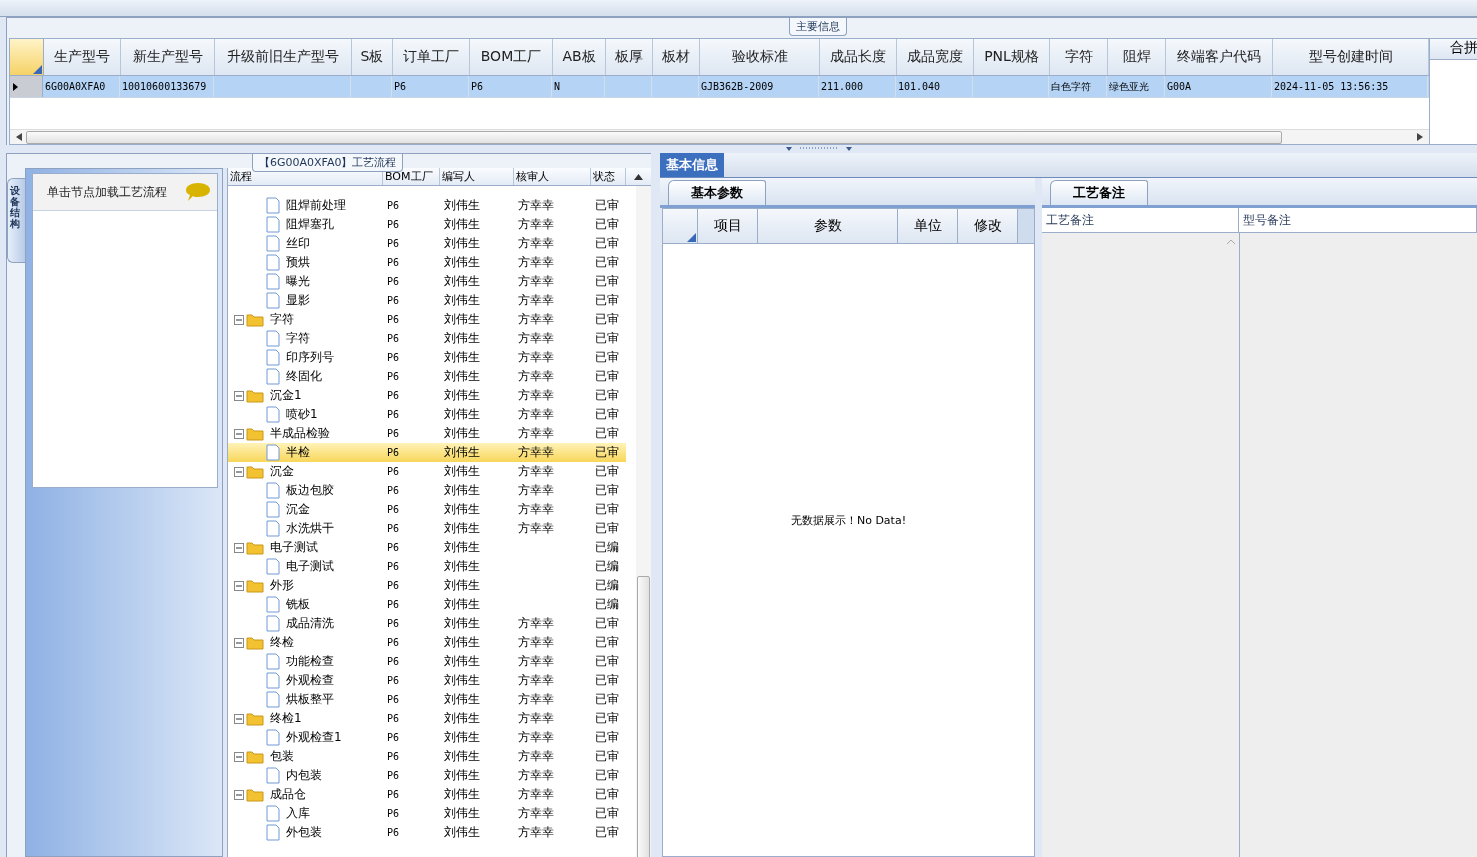 This screenshot has width=1477, height=857. Describe the element at coordinates (676, 57) in the screenshot. I see `column-header: 板材` at that location.